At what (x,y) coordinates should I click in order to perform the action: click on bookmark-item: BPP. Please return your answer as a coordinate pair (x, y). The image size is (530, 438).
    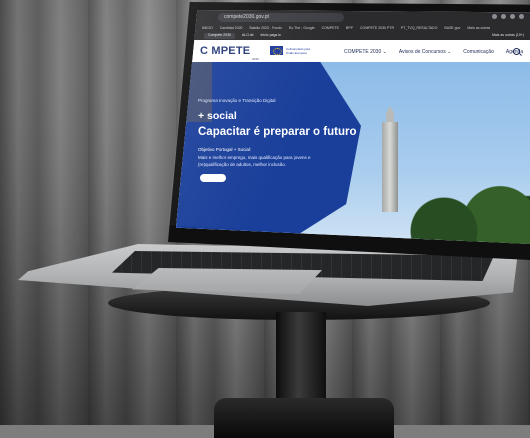
    Looking at the image, I should click on (349, 29).